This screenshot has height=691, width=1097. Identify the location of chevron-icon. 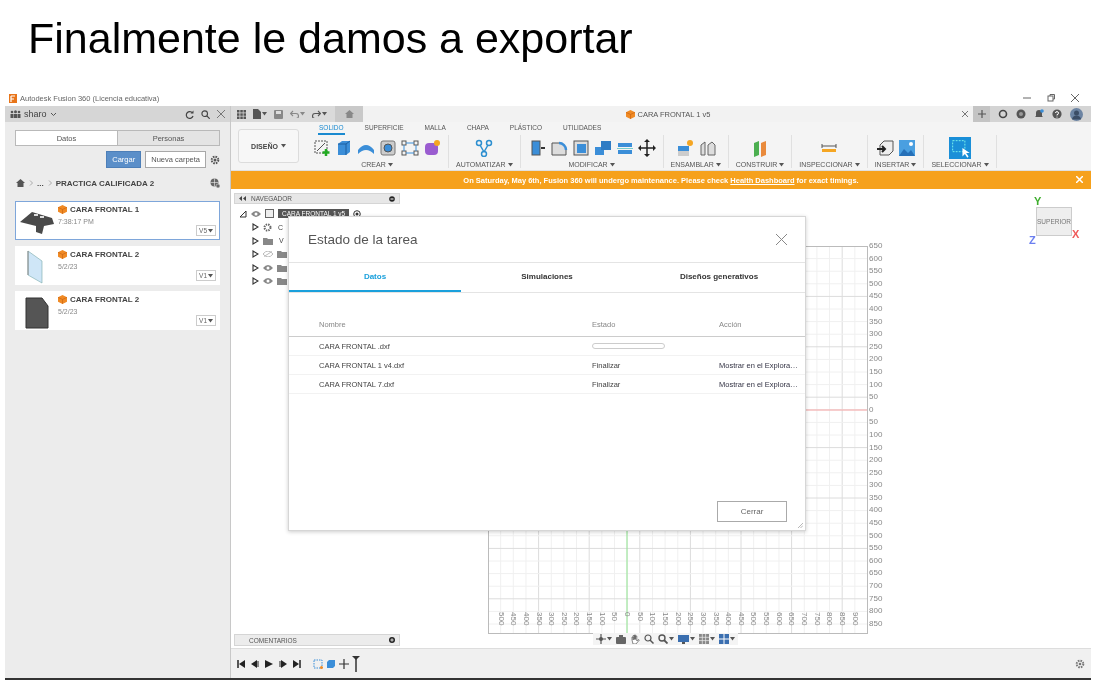
(53, 114).